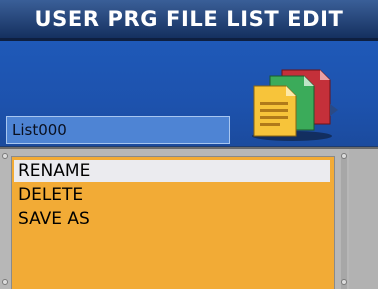 The image size is (378, 289). I want to click on file-name-field: List000, so click(118, 130).